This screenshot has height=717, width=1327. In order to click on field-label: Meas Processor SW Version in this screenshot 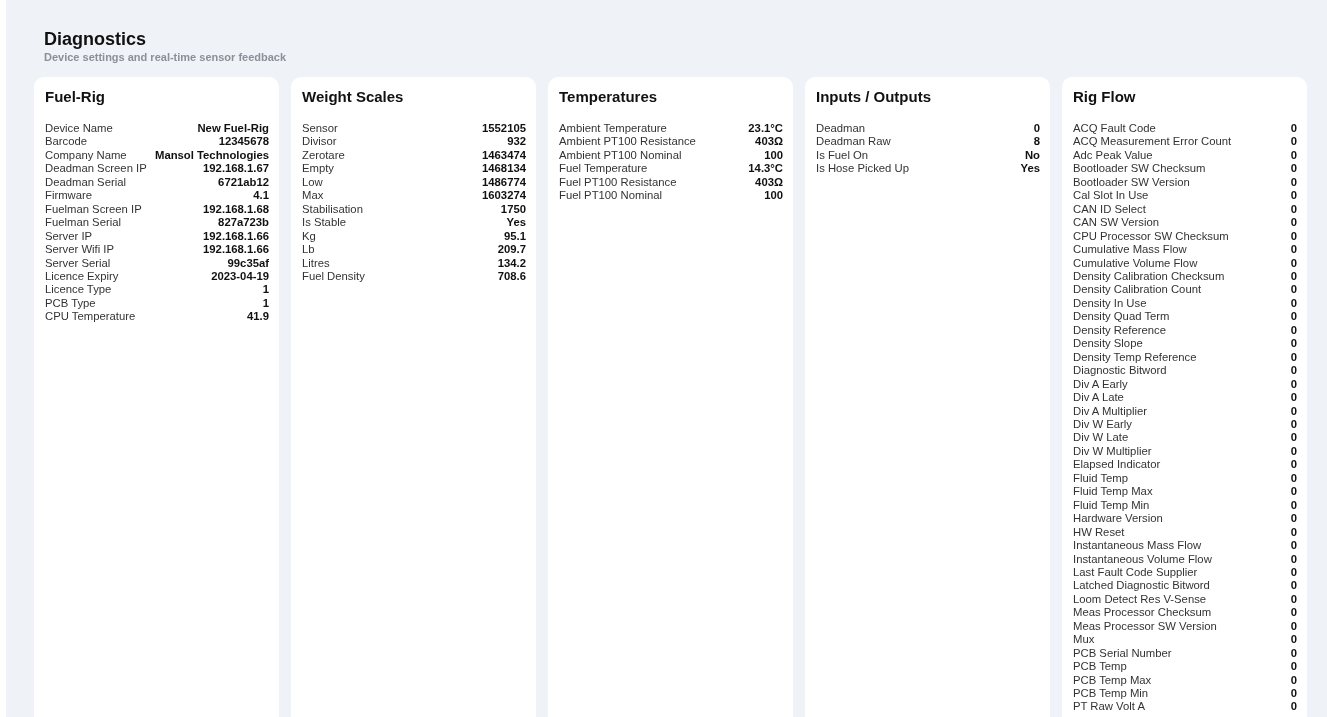, I will do `click(1145, 626)`.